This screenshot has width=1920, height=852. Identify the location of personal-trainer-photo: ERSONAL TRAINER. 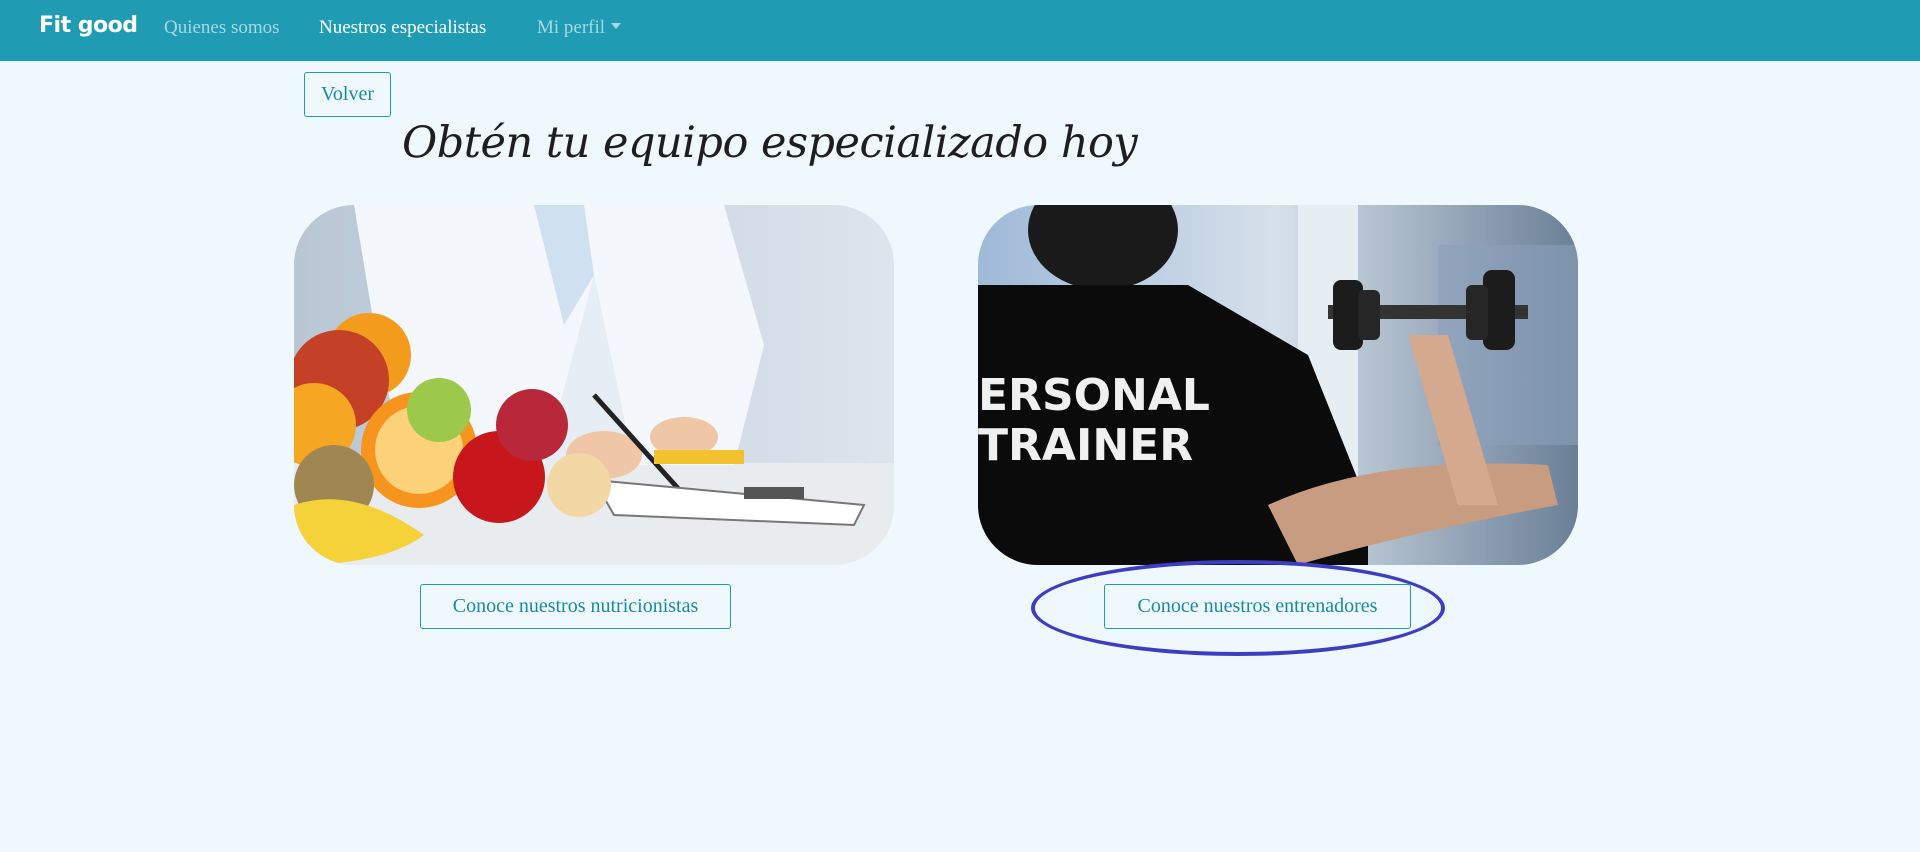
(1278, 385).